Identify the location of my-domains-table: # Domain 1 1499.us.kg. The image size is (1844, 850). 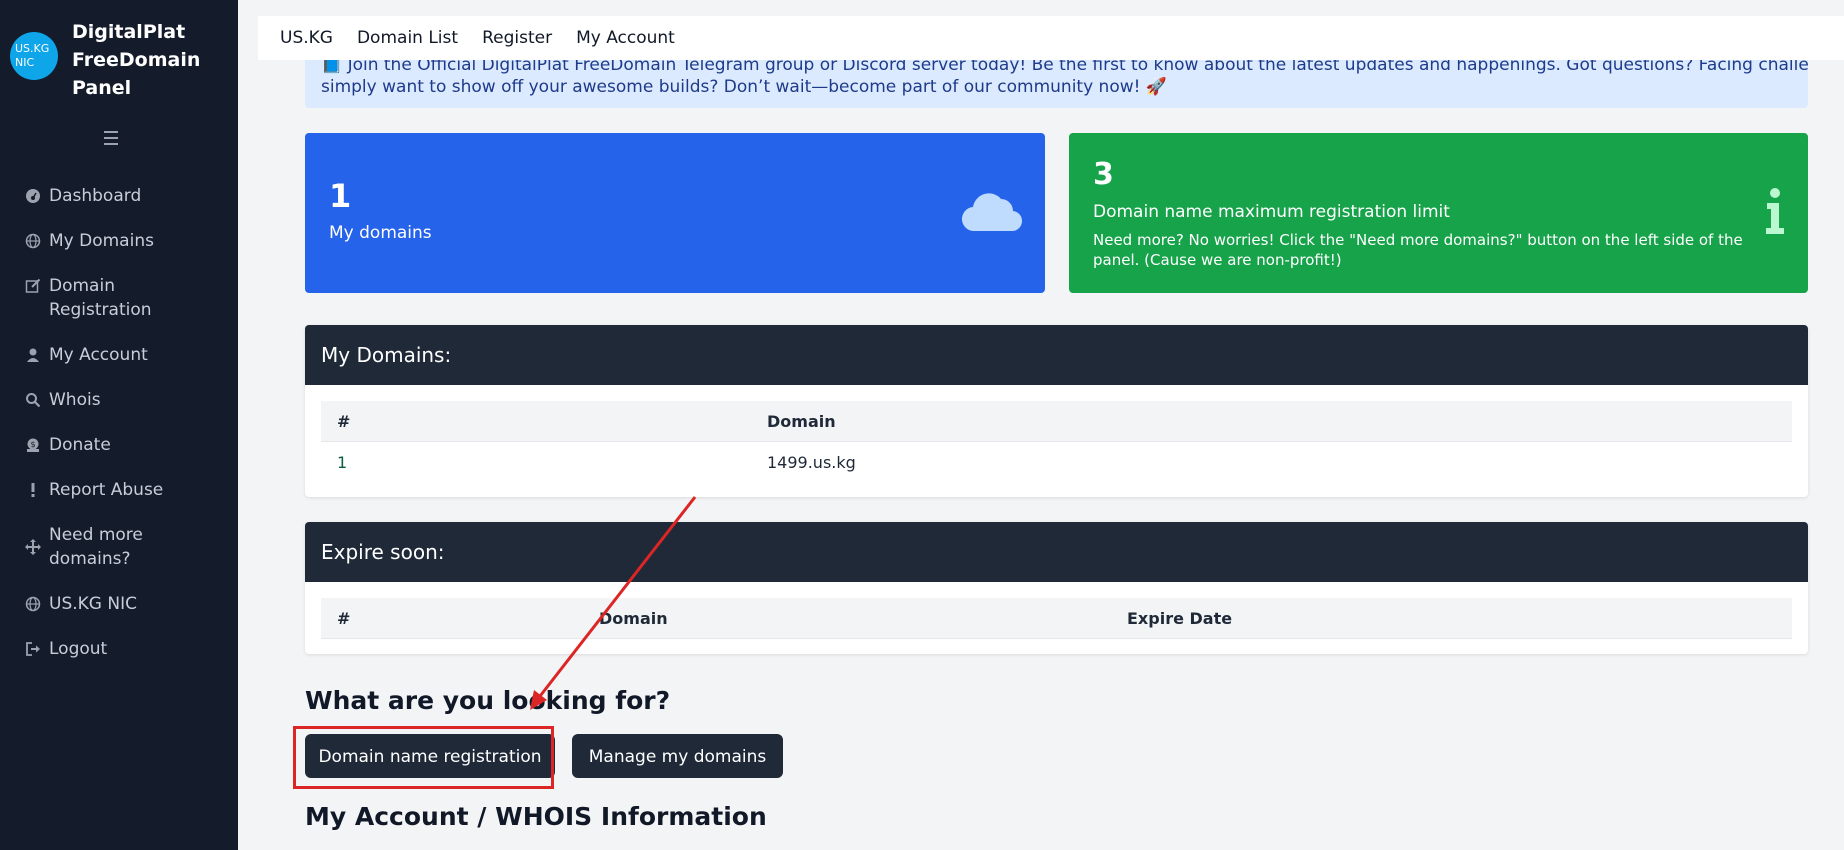
(1056, 441).